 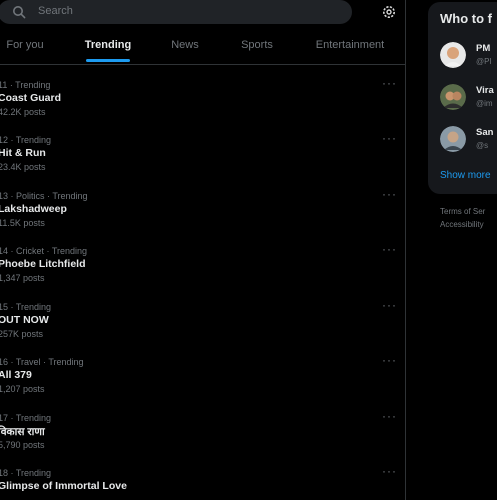 I want to click on trend-name: Lakshadweep, so click(x=33, y=209).